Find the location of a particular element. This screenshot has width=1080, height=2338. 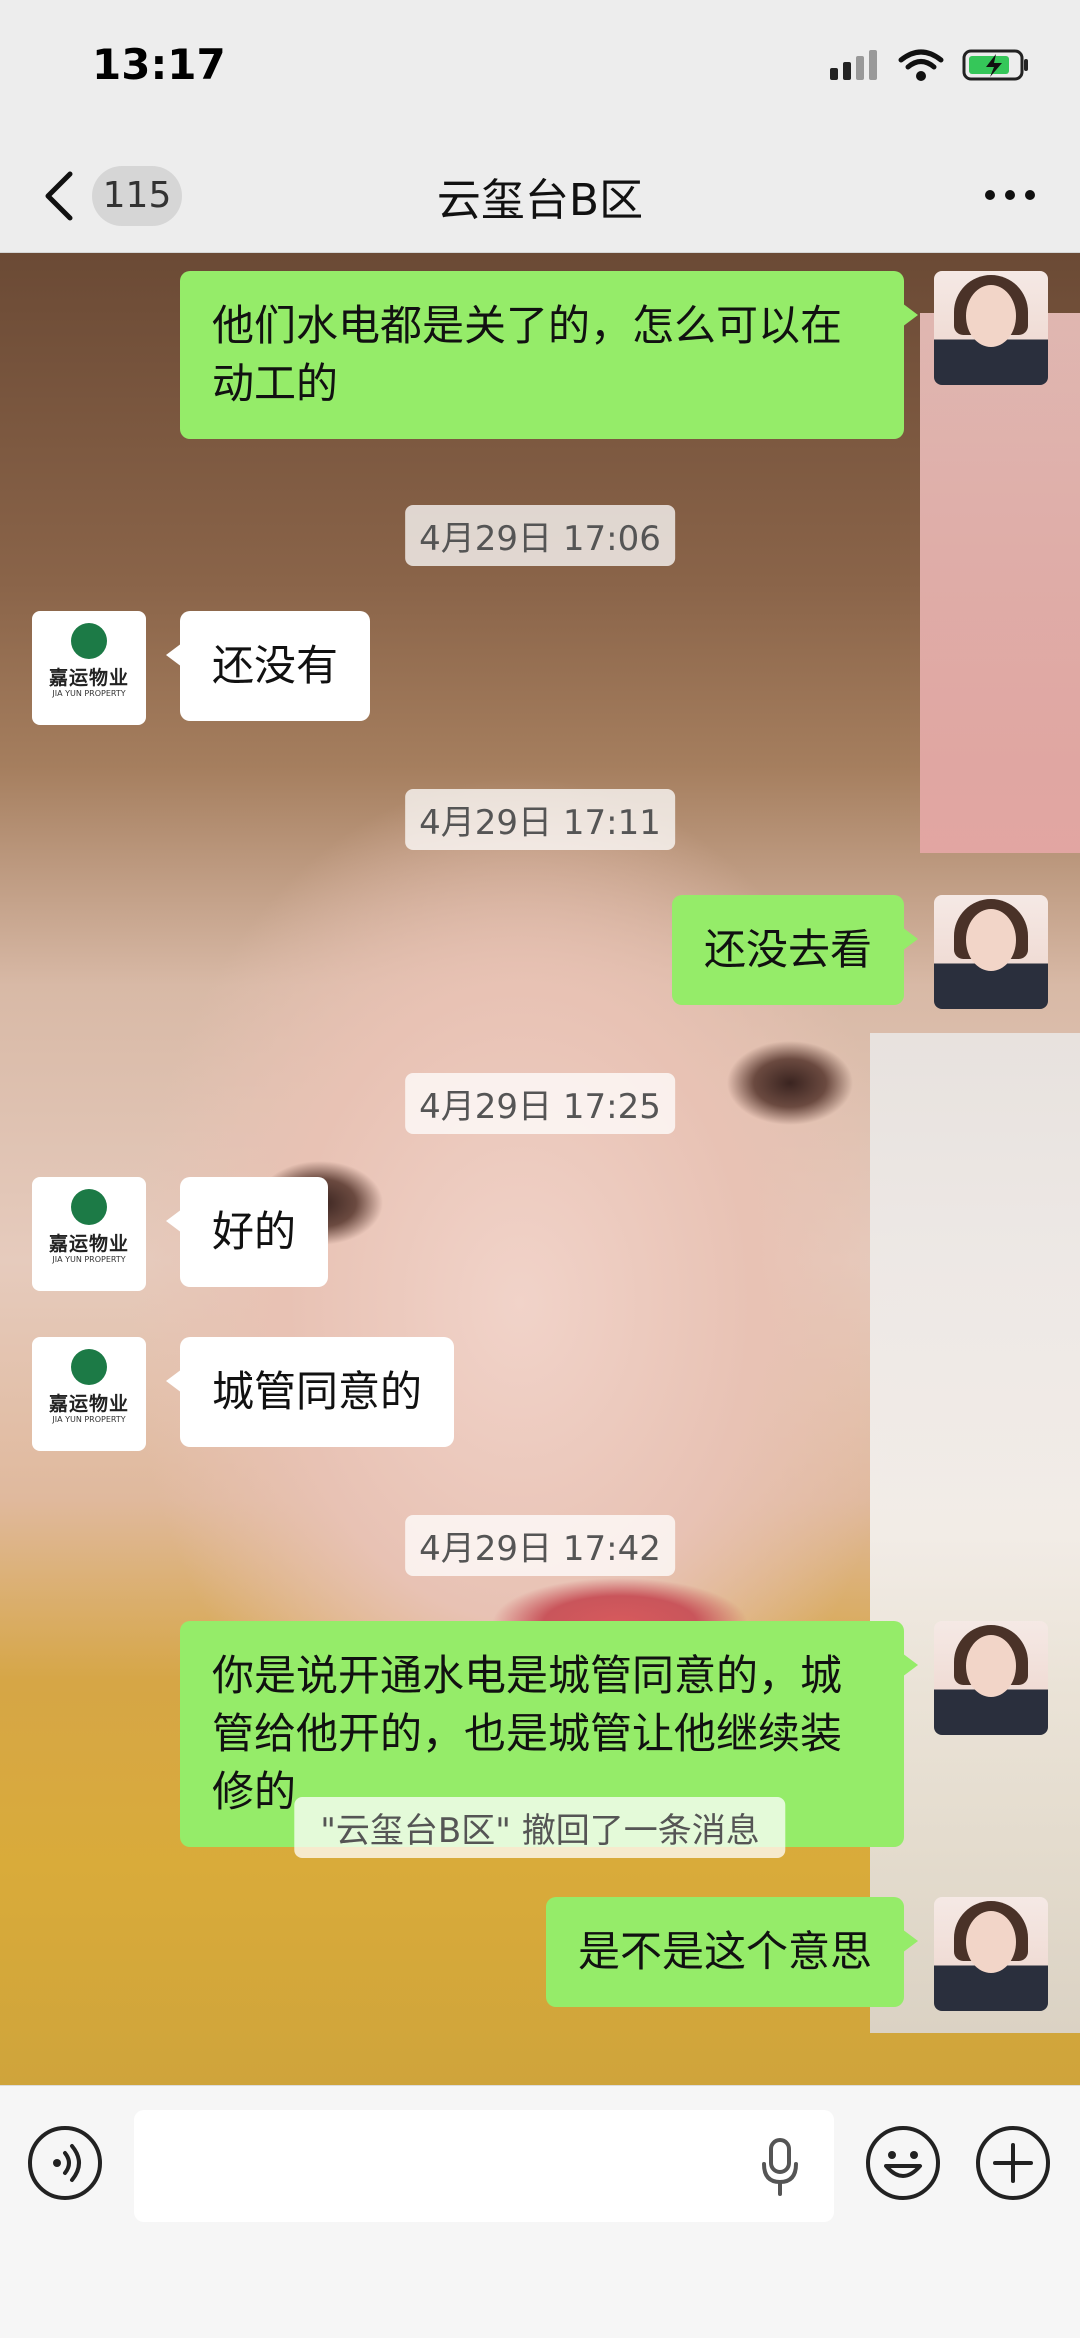

battery-icon is located at coordinates (995, 65).